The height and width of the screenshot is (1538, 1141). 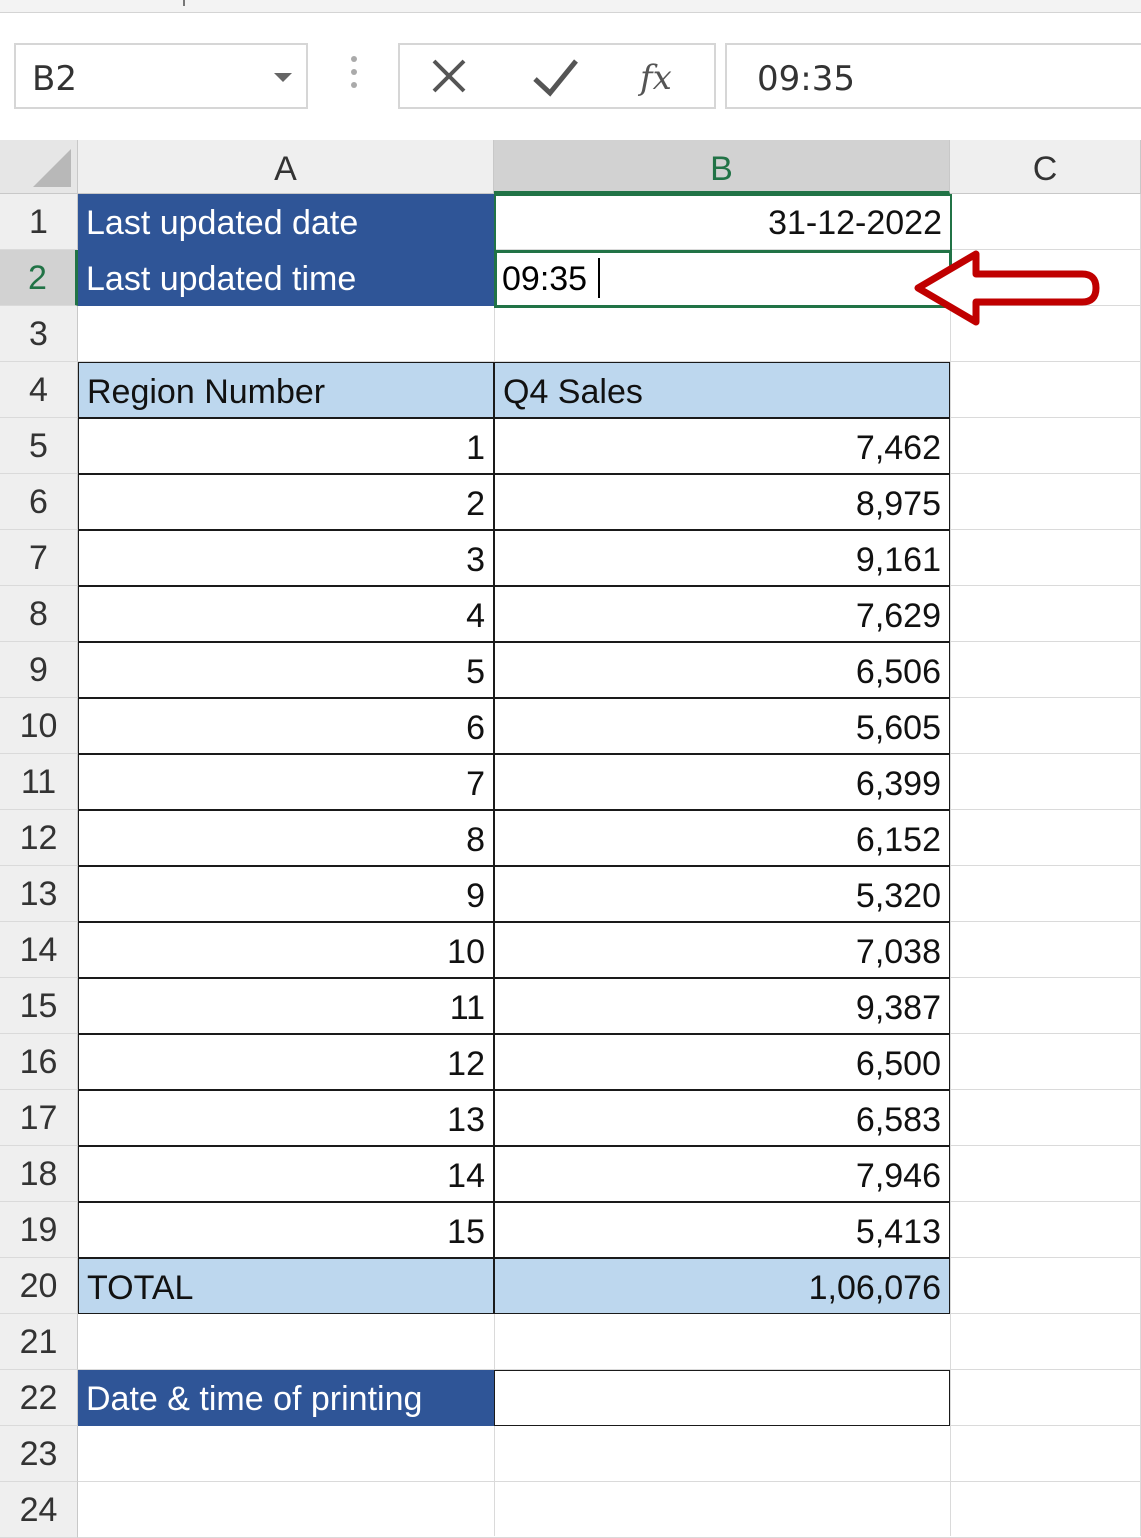 I want to click on chevron-down-icon, so click(x=283, y=77).